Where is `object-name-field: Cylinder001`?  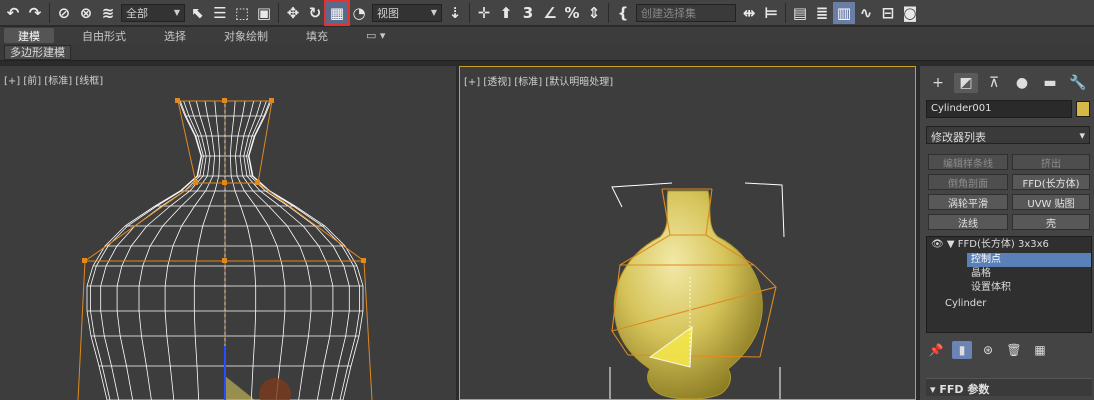
object-name-field: Cylinder001 is located at coordinates (999, 109).